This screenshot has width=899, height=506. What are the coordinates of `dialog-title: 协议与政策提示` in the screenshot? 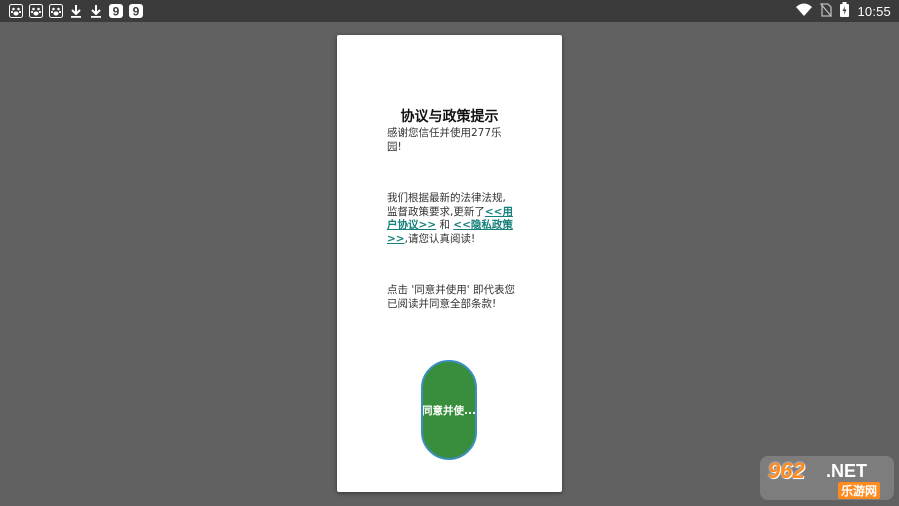 It's located at (449, 117).